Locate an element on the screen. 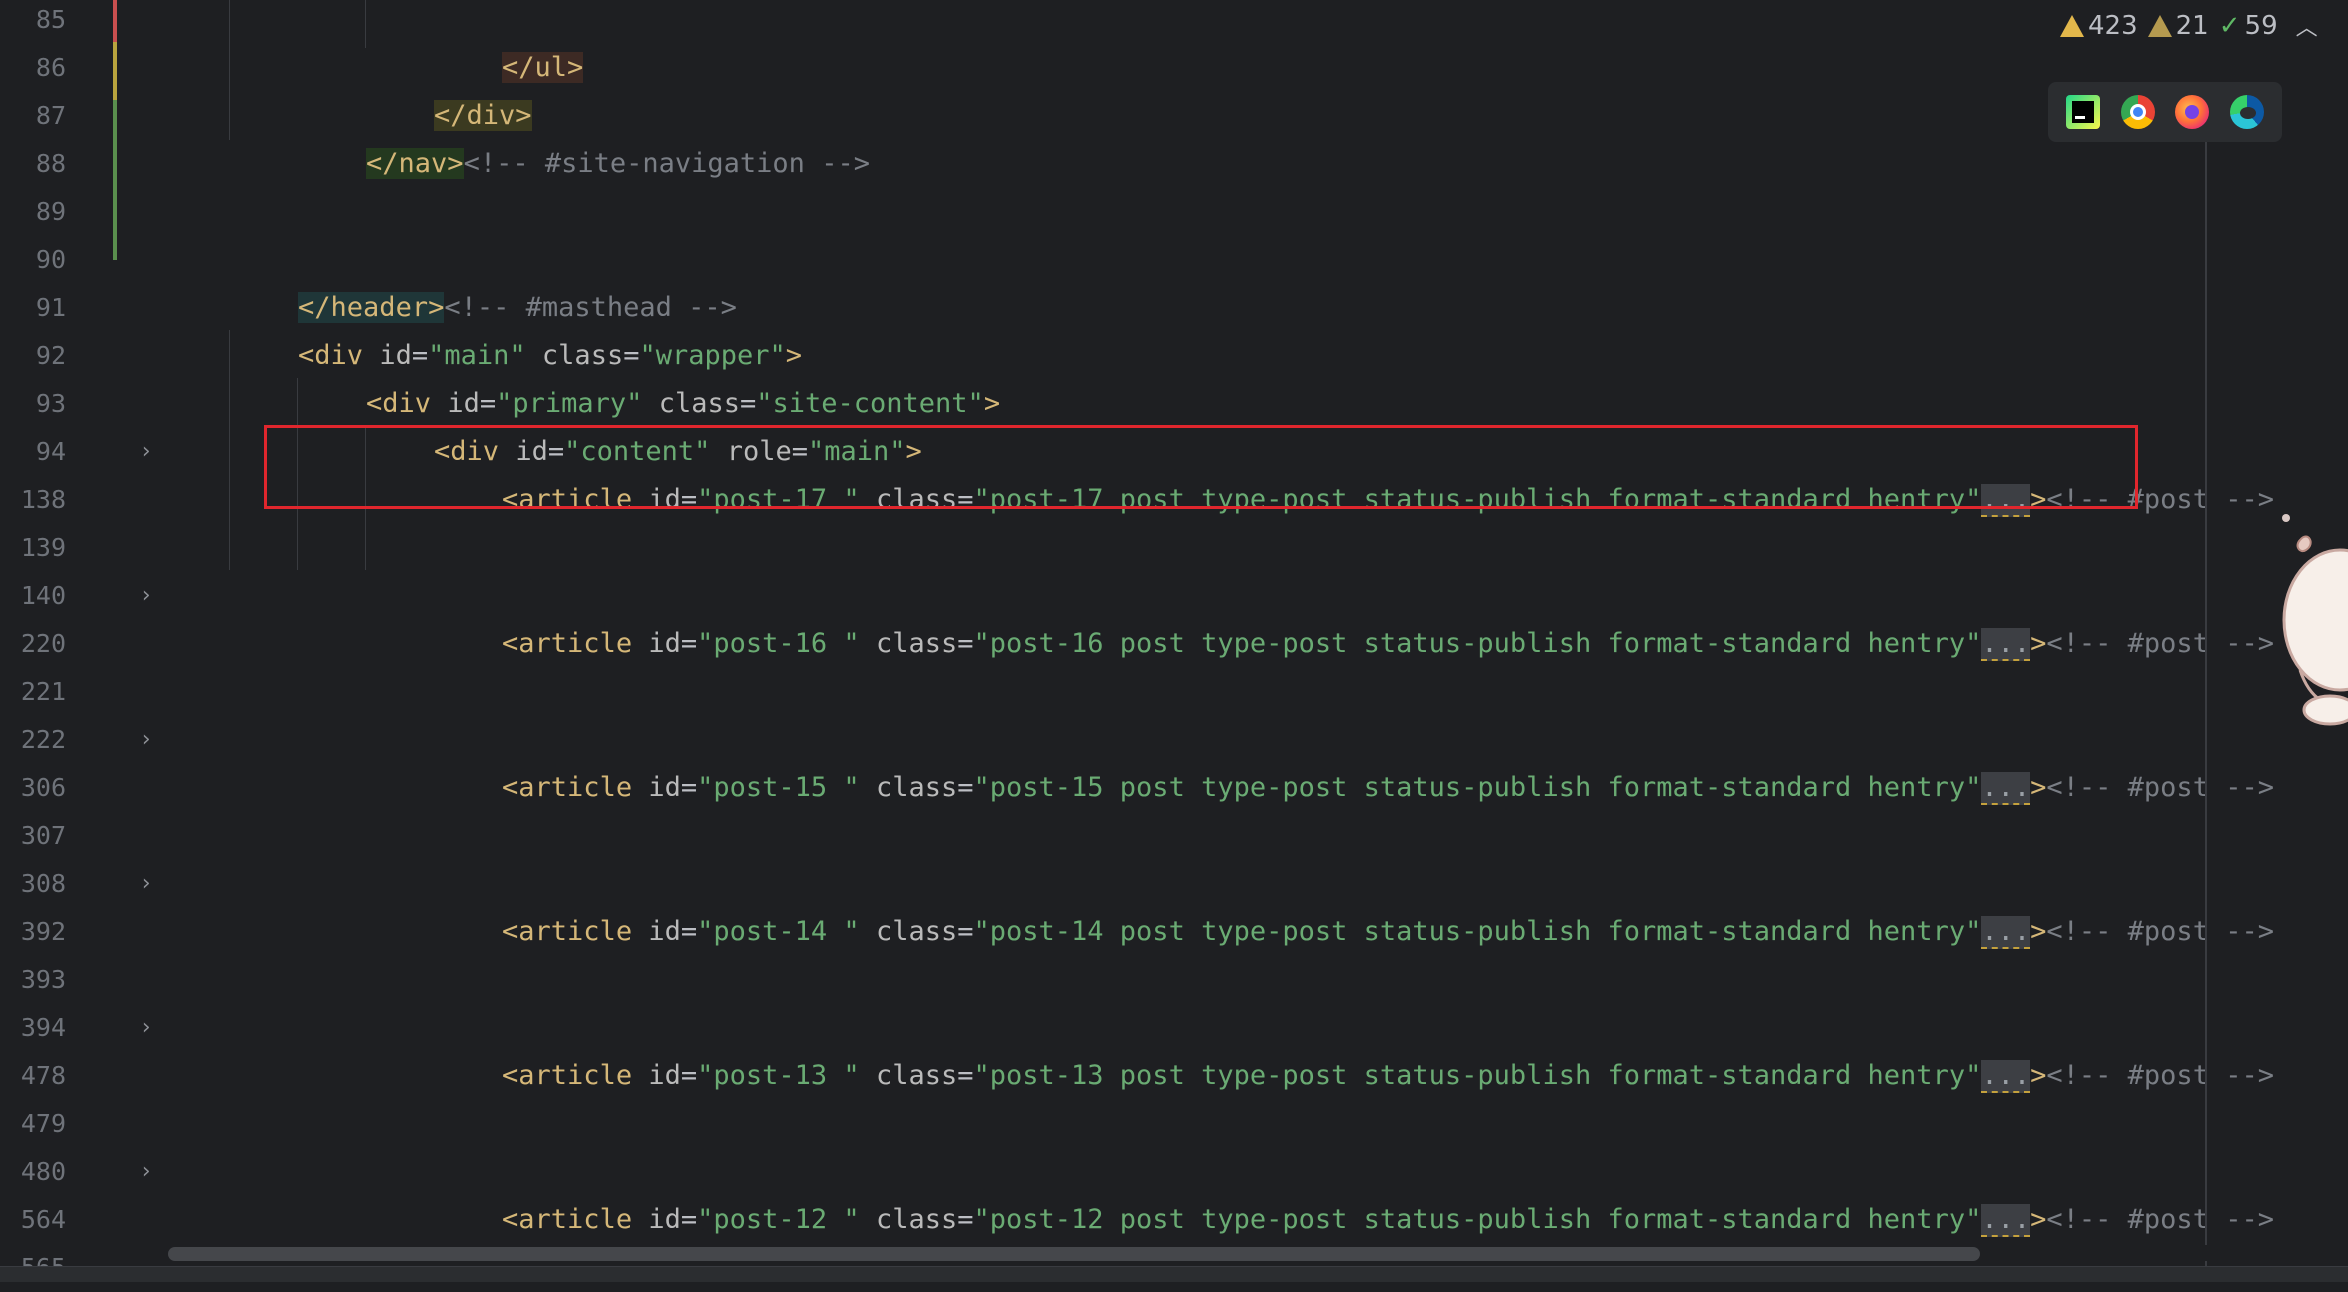 The image size is (2348, 1292). line-number: 479 is located at coordinates (43, 1123).